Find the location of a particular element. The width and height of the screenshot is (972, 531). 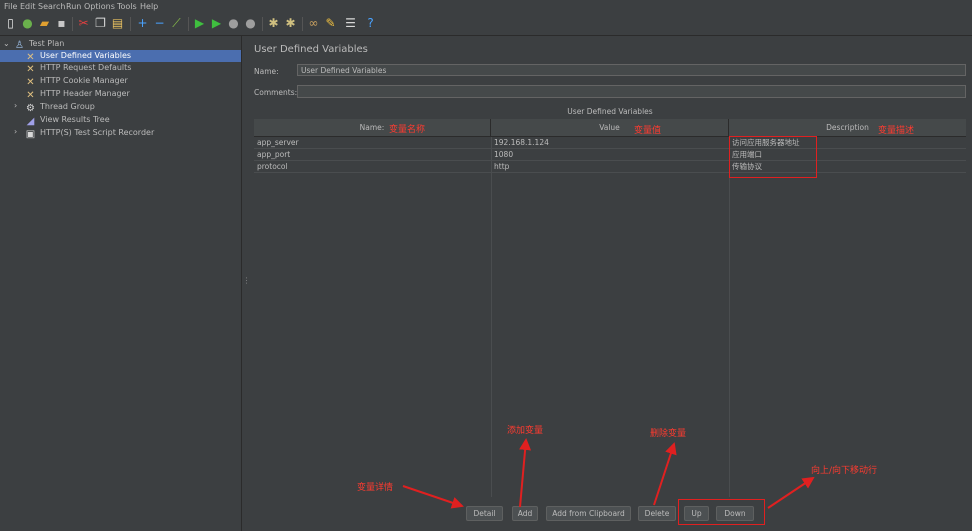

arrow-to-delete is located at coordinates (665, 474).